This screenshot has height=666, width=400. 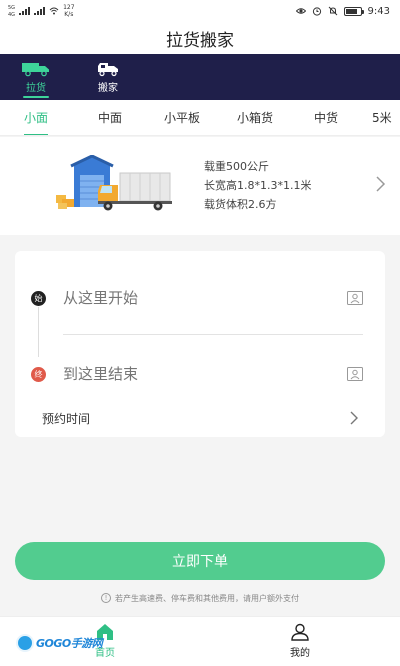 I want to click on tab-vehicle-medium-truck: 中货, so click(x=326, y=117).